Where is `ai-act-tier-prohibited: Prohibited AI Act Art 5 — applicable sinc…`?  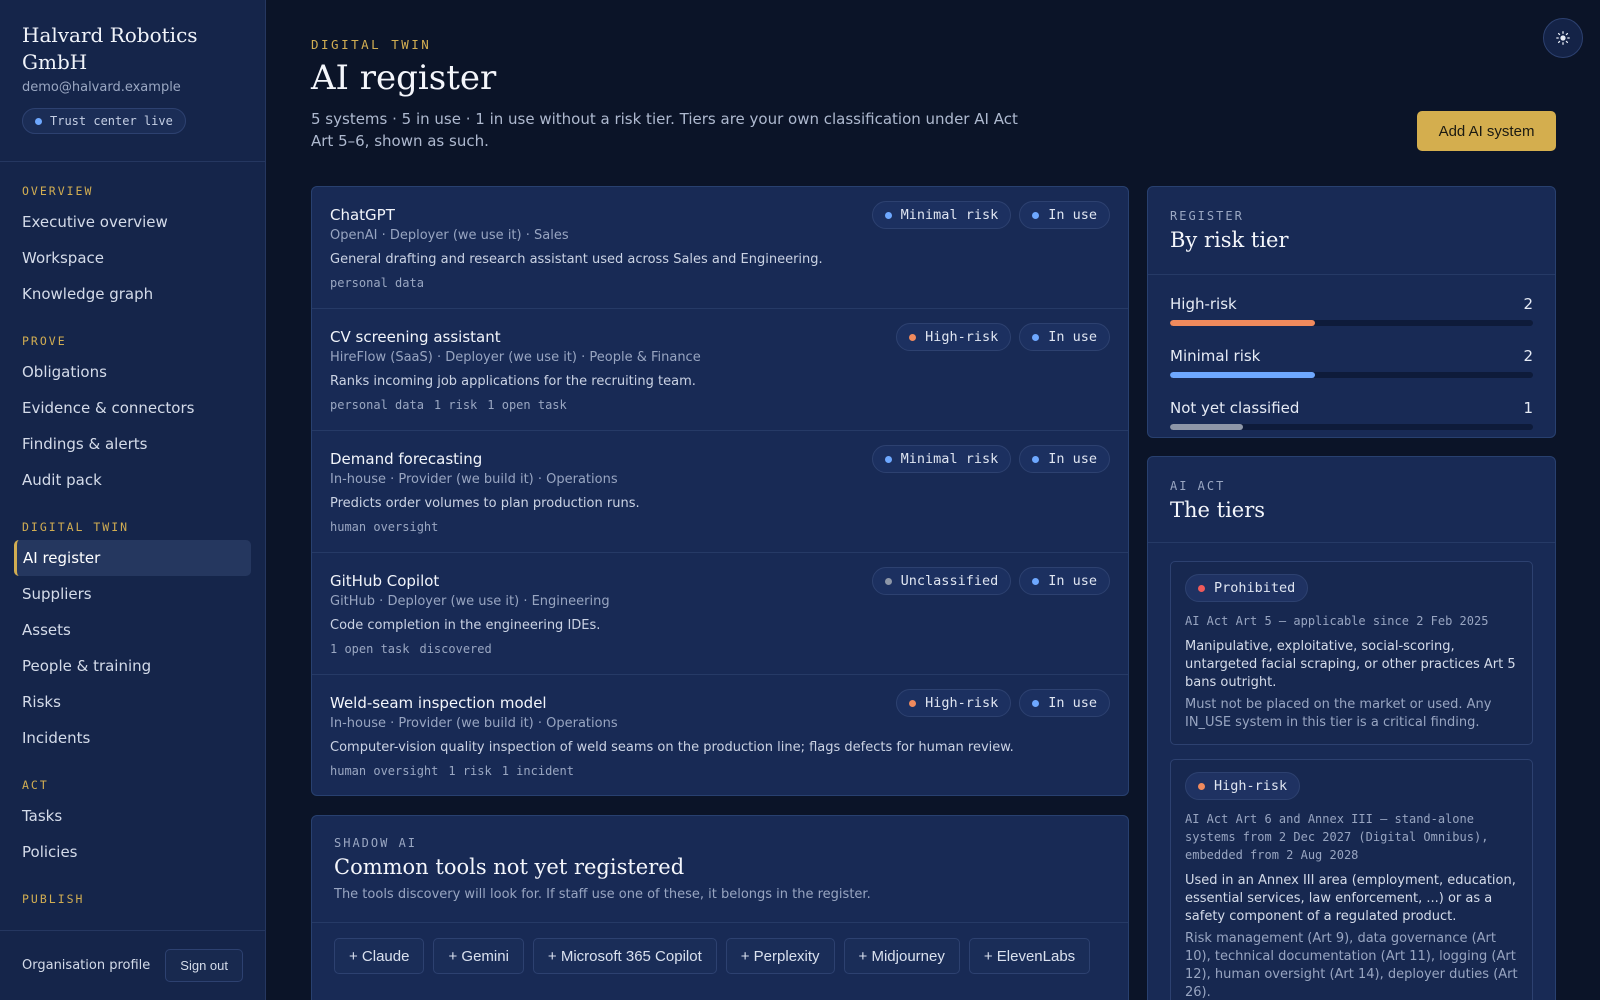
ai-act-tier-prohibited: Prohibited AI Act Art 5 — applicable sinc… is located at coordinates (1351, 653).